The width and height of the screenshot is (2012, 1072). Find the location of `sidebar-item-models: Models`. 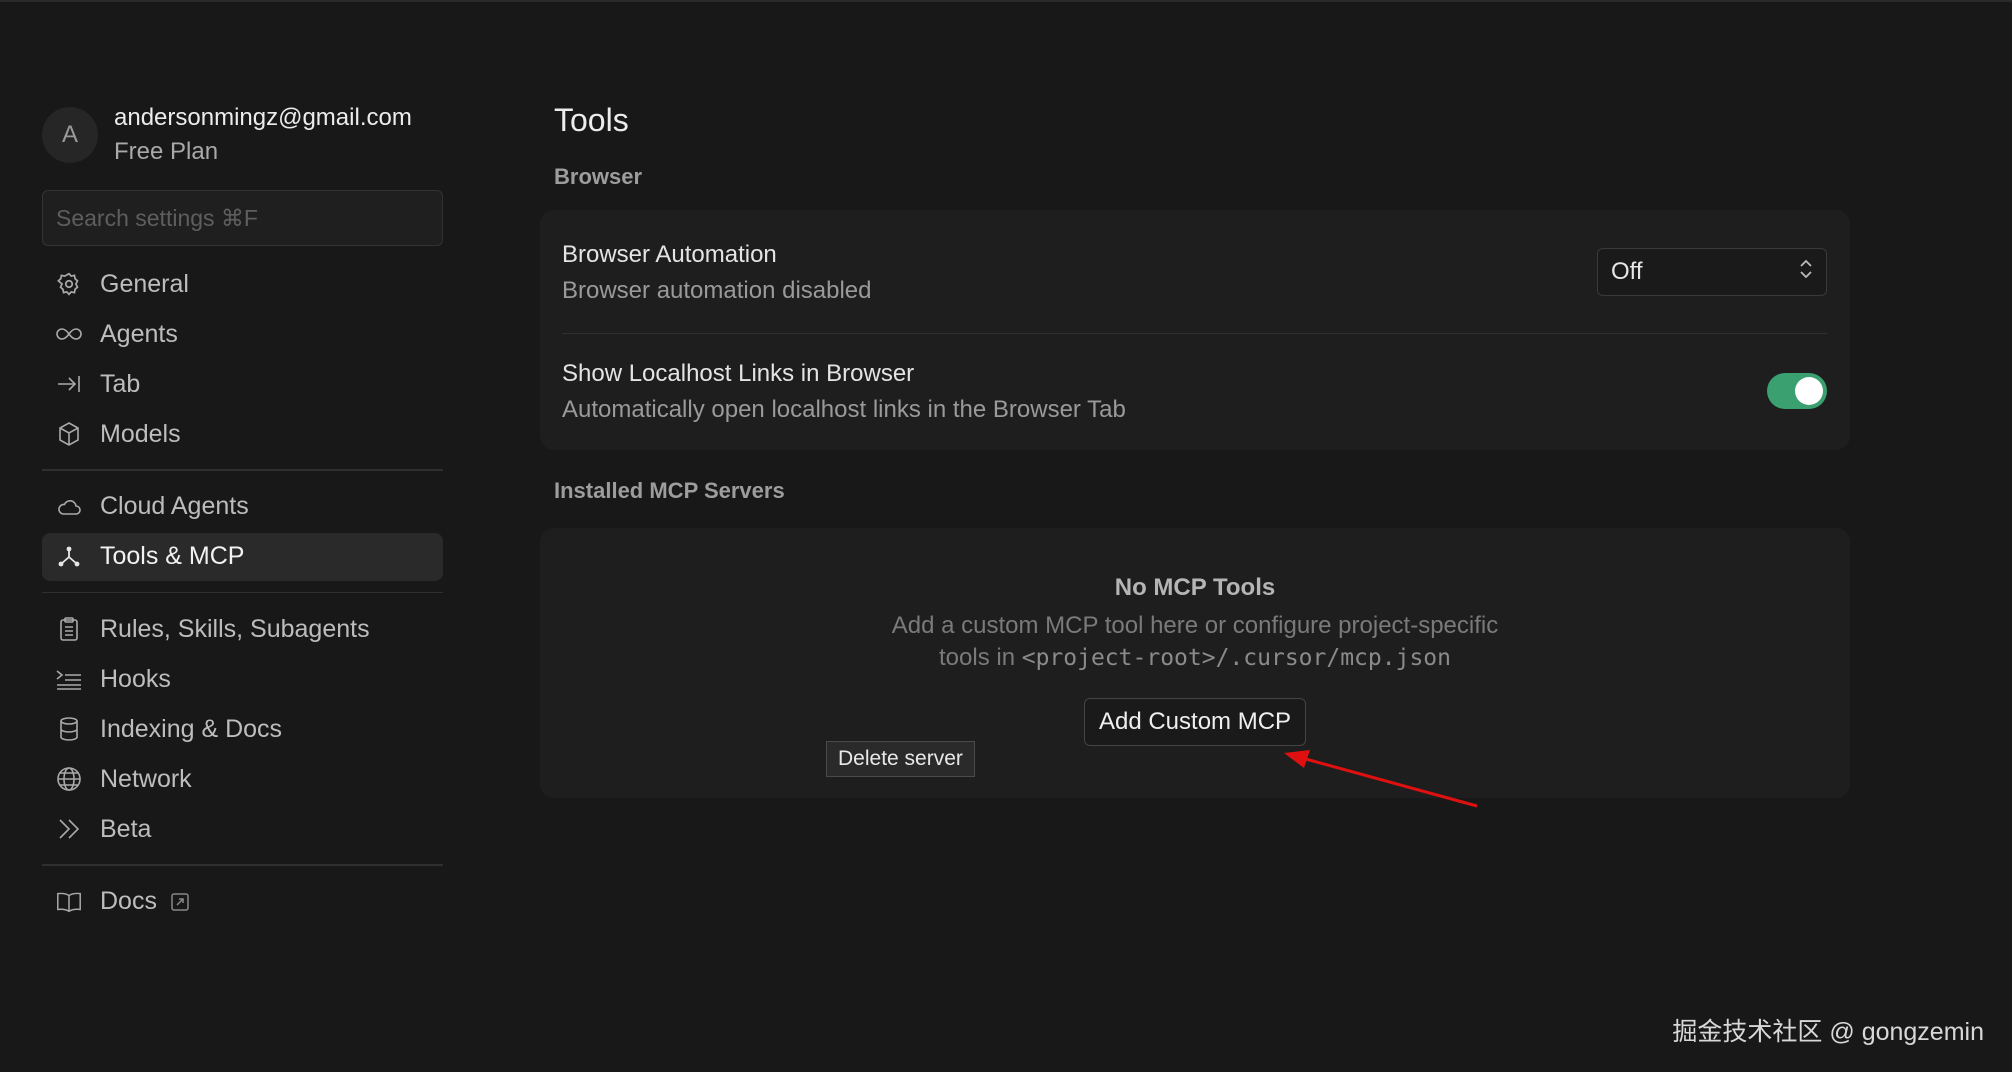

sidebar-item-models: Models is located at coordinates (242, 434).